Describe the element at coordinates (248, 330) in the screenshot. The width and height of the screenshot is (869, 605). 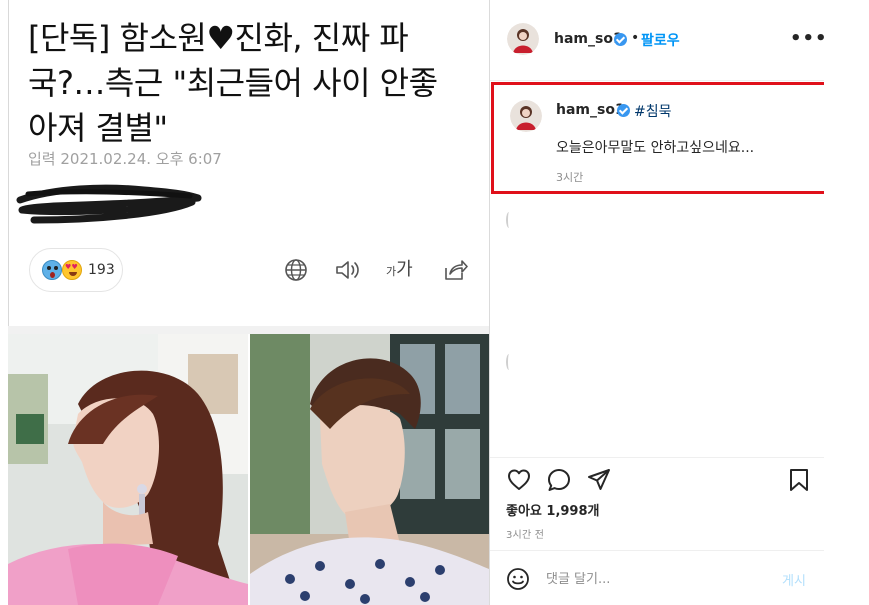
I see `article-divider` at that location.